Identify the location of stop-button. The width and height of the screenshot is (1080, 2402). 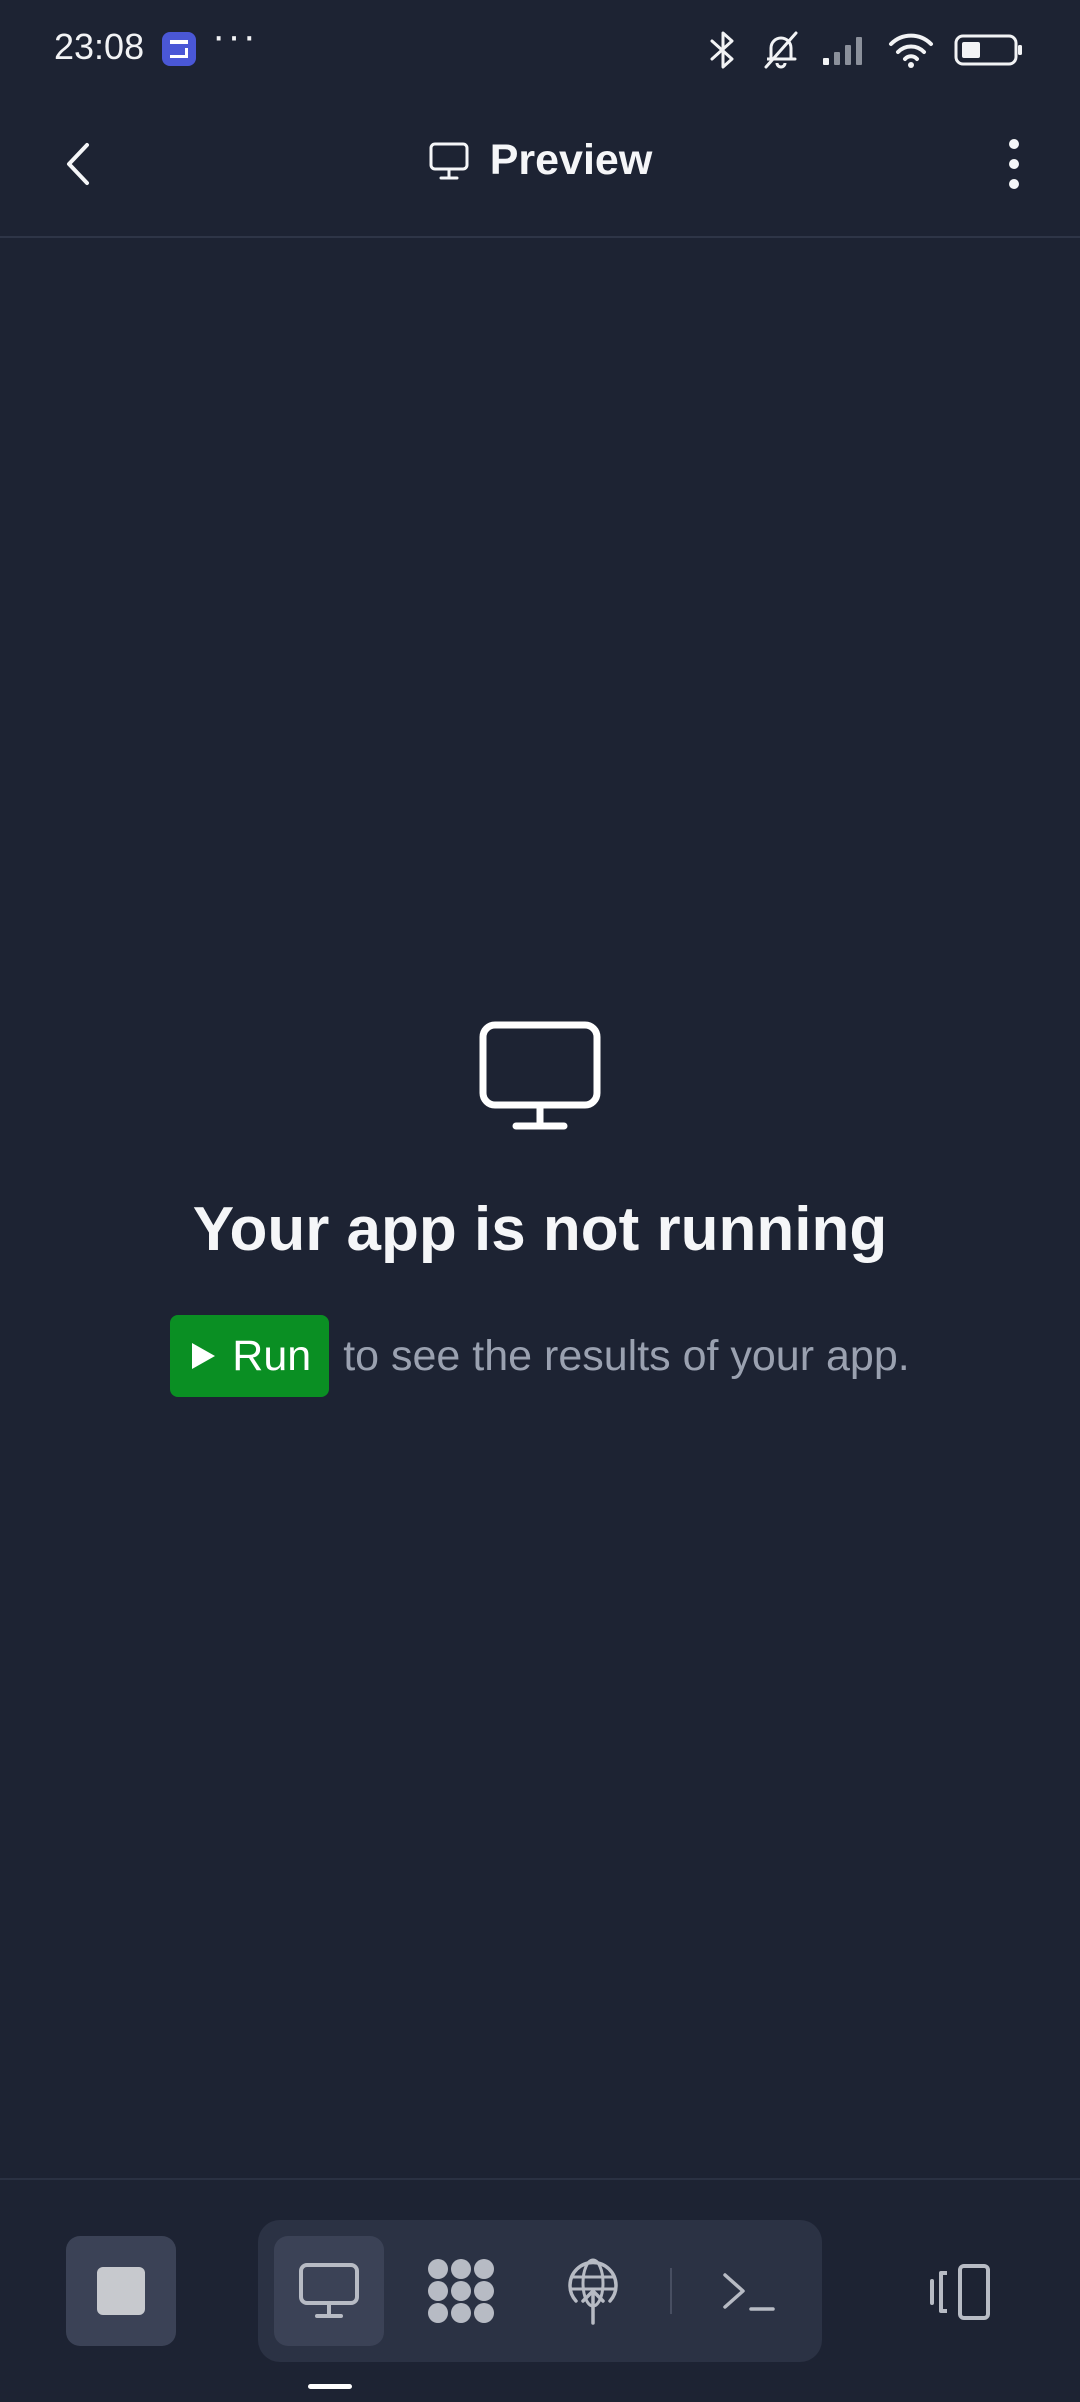
(121, 2291).